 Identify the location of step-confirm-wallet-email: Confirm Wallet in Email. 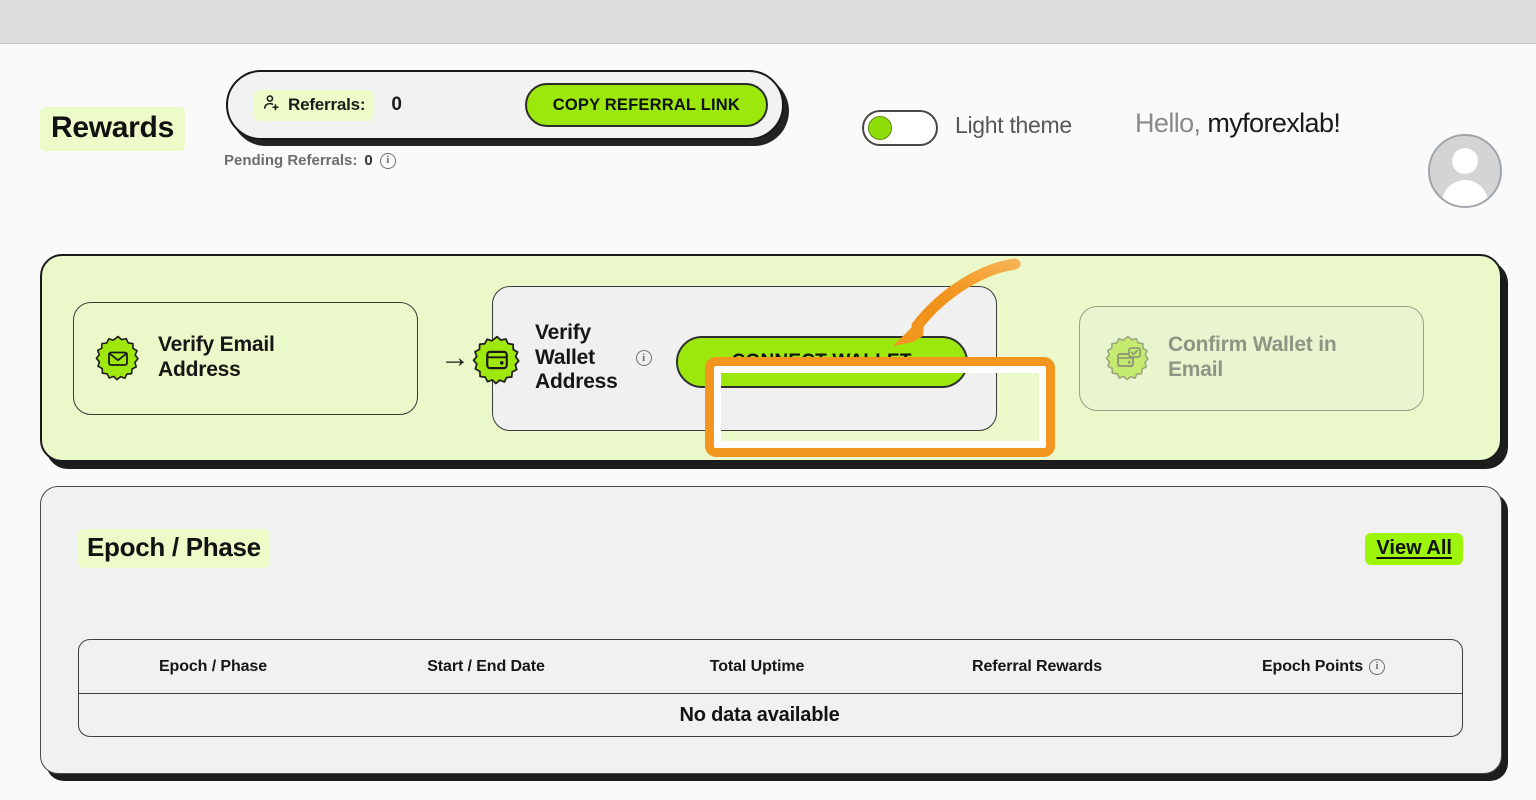
(1251, 358).